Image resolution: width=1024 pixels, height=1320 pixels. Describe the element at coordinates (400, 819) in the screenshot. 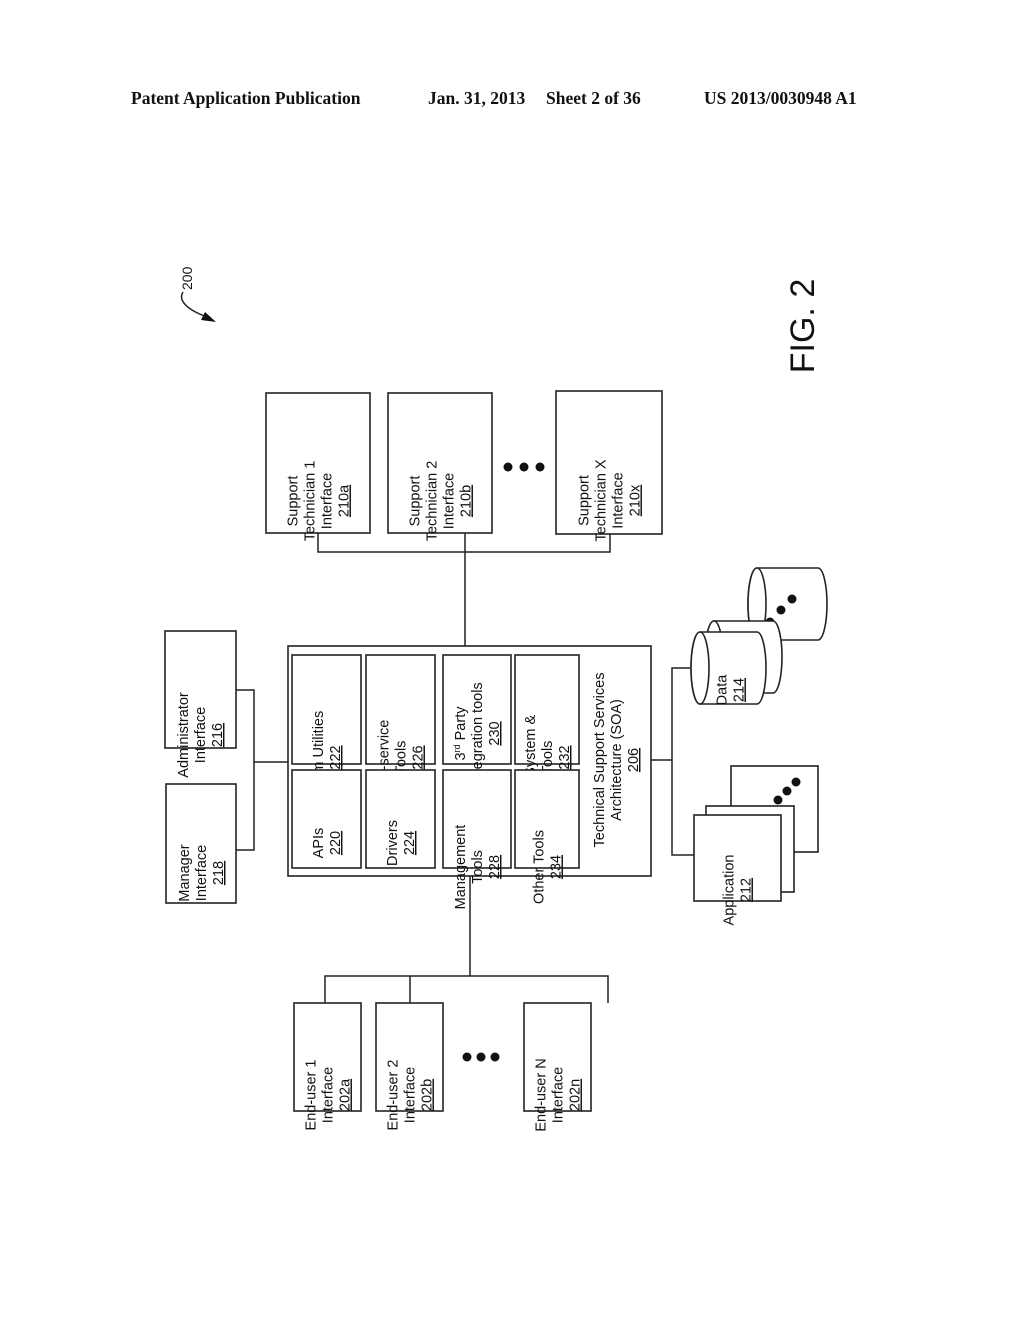

I see `soa-module-224: Drivers 224` at that location.